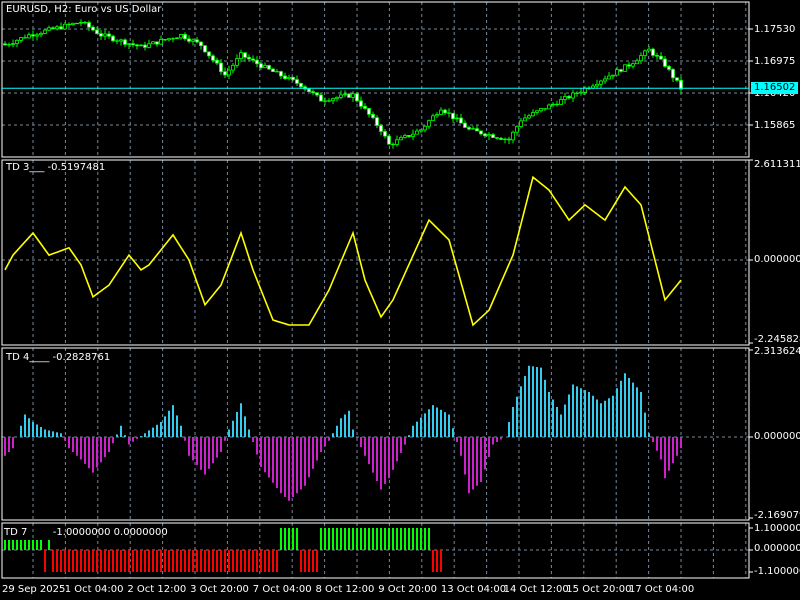  I want to click on td4-axis-max: 2.3136248, so click(777, 351).